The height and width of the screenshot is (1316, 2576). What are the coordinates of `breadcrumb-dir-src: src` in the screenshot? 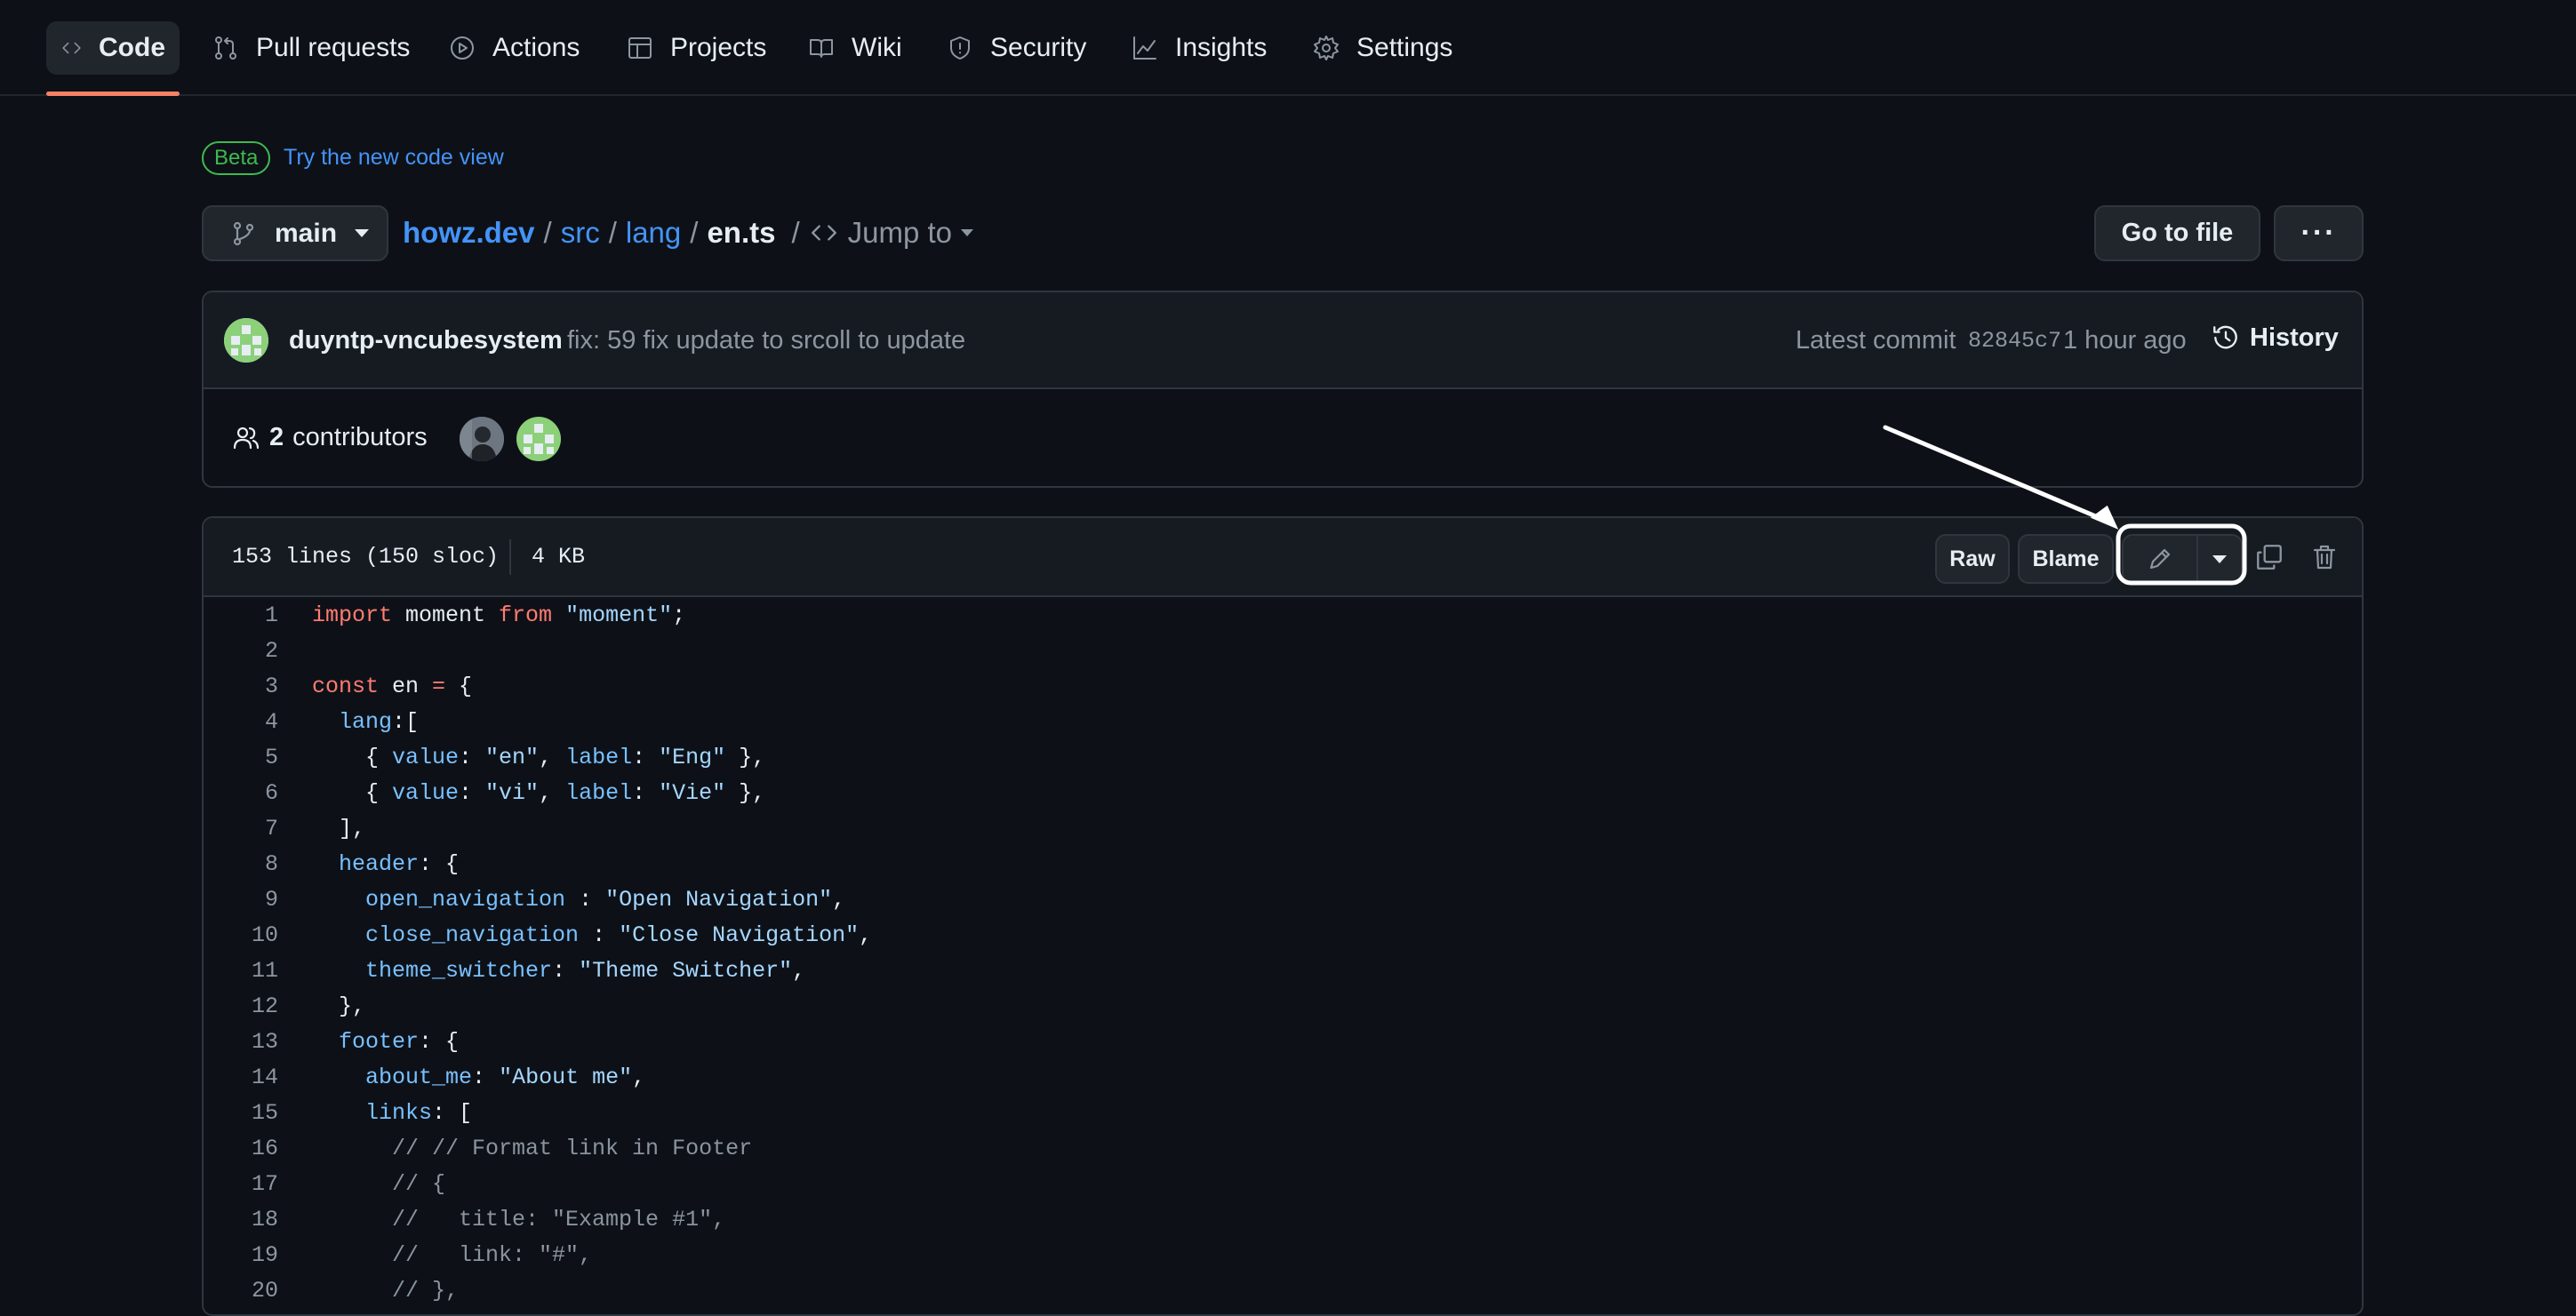 It's located at (580, 233).